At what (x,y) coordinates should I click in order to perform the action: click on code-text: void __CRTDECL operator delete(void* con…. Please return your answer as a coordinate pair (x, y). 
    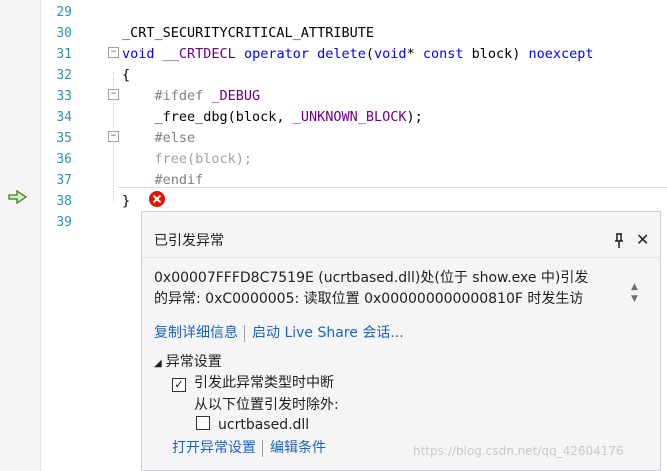
    Looking at the image, I should click on (358, 54).